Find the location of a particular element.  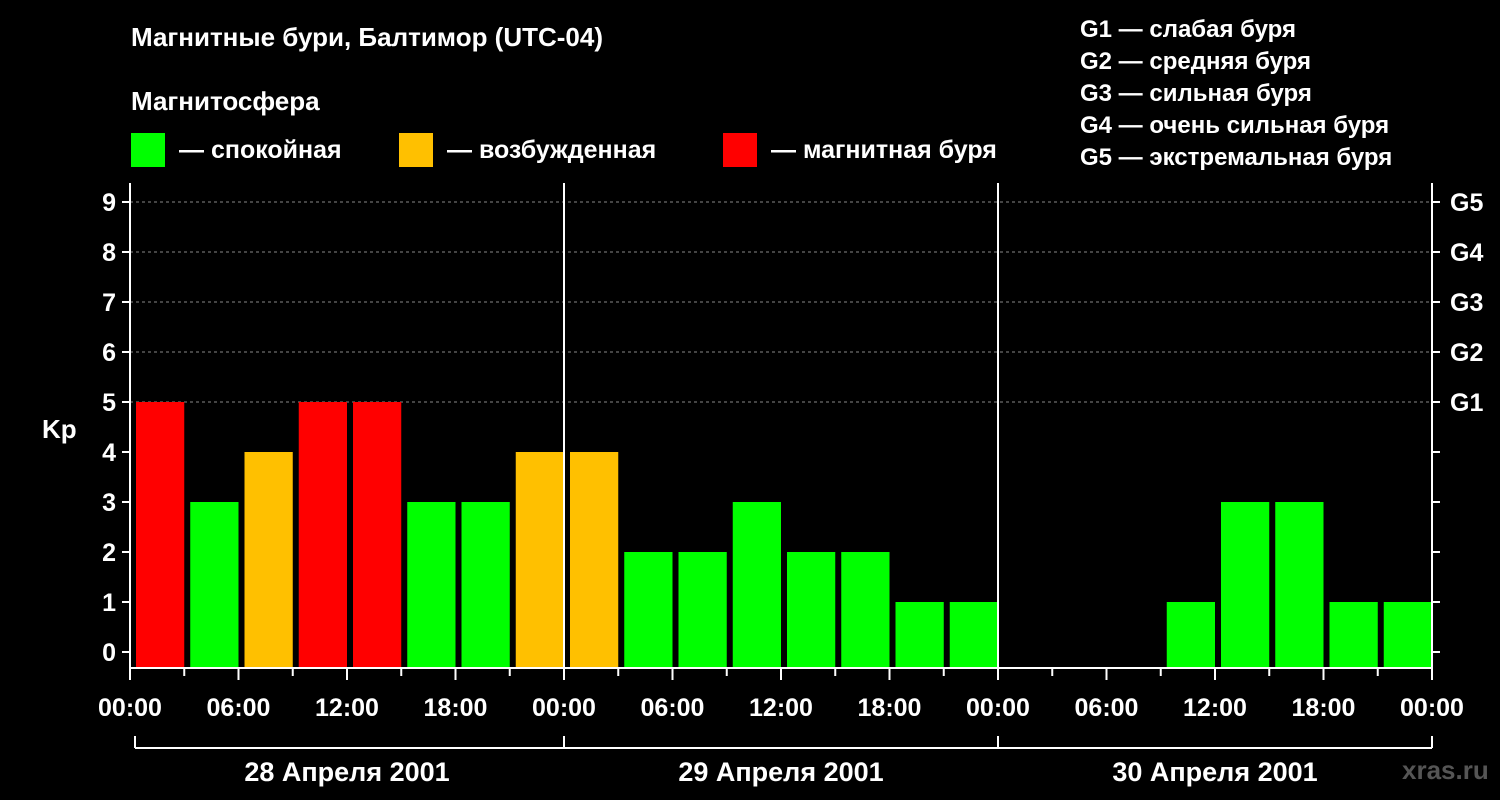

y-axis-label: Kp is located at coordinates (59, 429).